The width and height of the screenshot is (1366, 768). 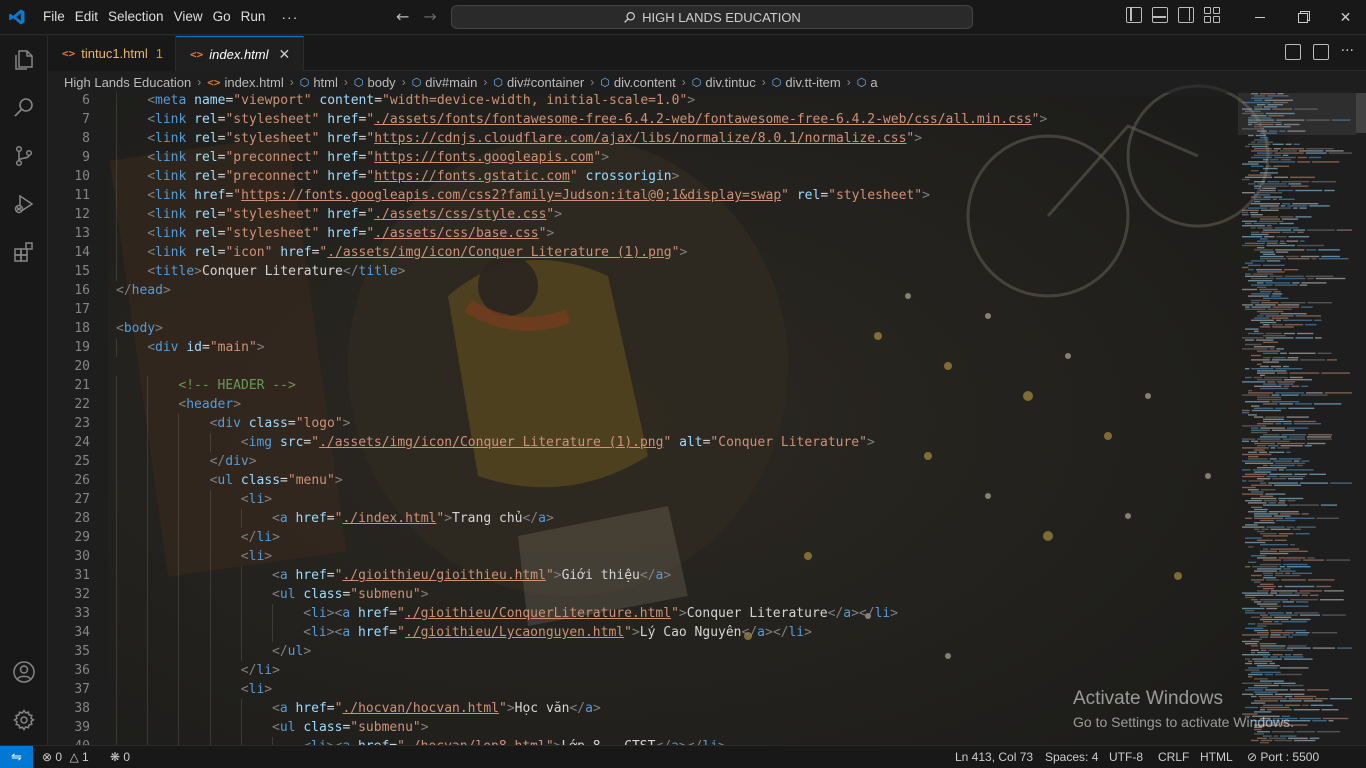 I want to click on breadcrumb-item: ⬡ body ›, so click(x=383, y=82).